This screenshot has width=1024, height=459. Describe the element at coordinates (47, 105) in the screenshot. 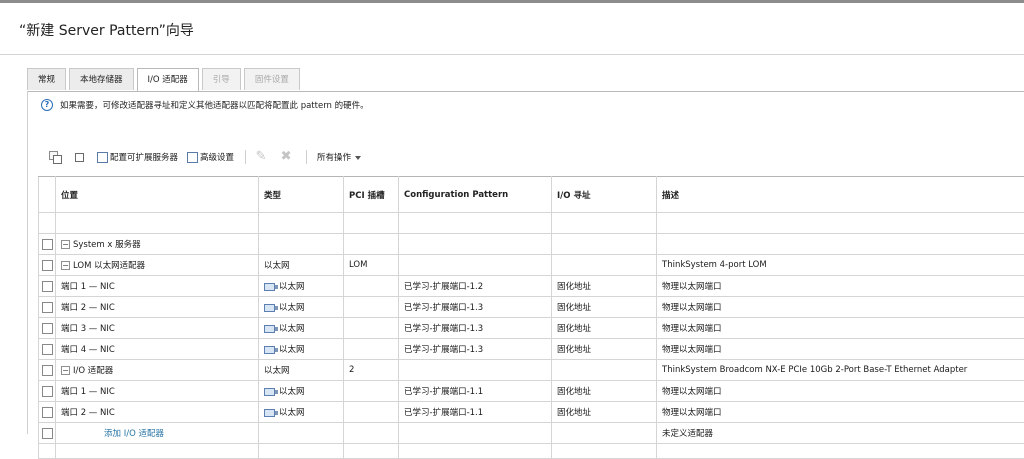

I see `help-circle-icon: ?` at that location.